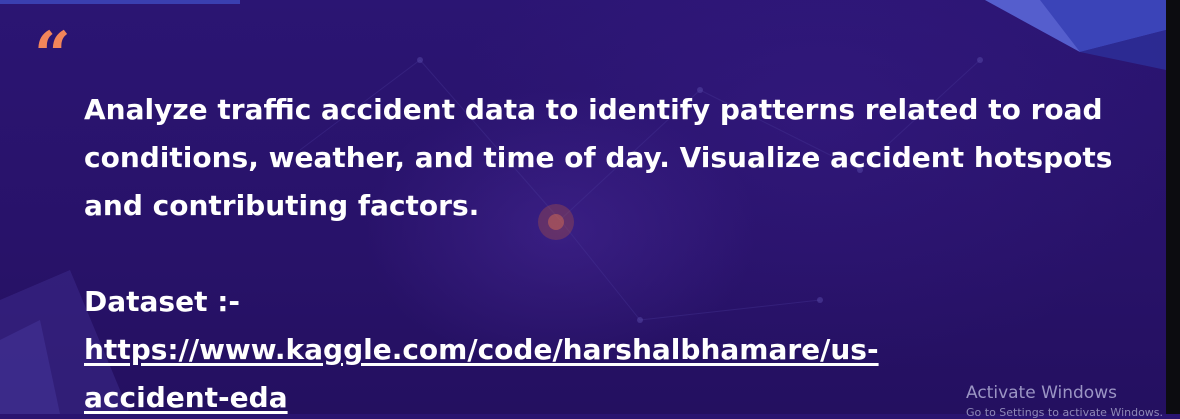 This screenshot has width=1180, height=419. What do you see at coordinates (162, 301) in the screenshot?
I see `dataset-label: Dataset :-` at bounding box center [162, 301].